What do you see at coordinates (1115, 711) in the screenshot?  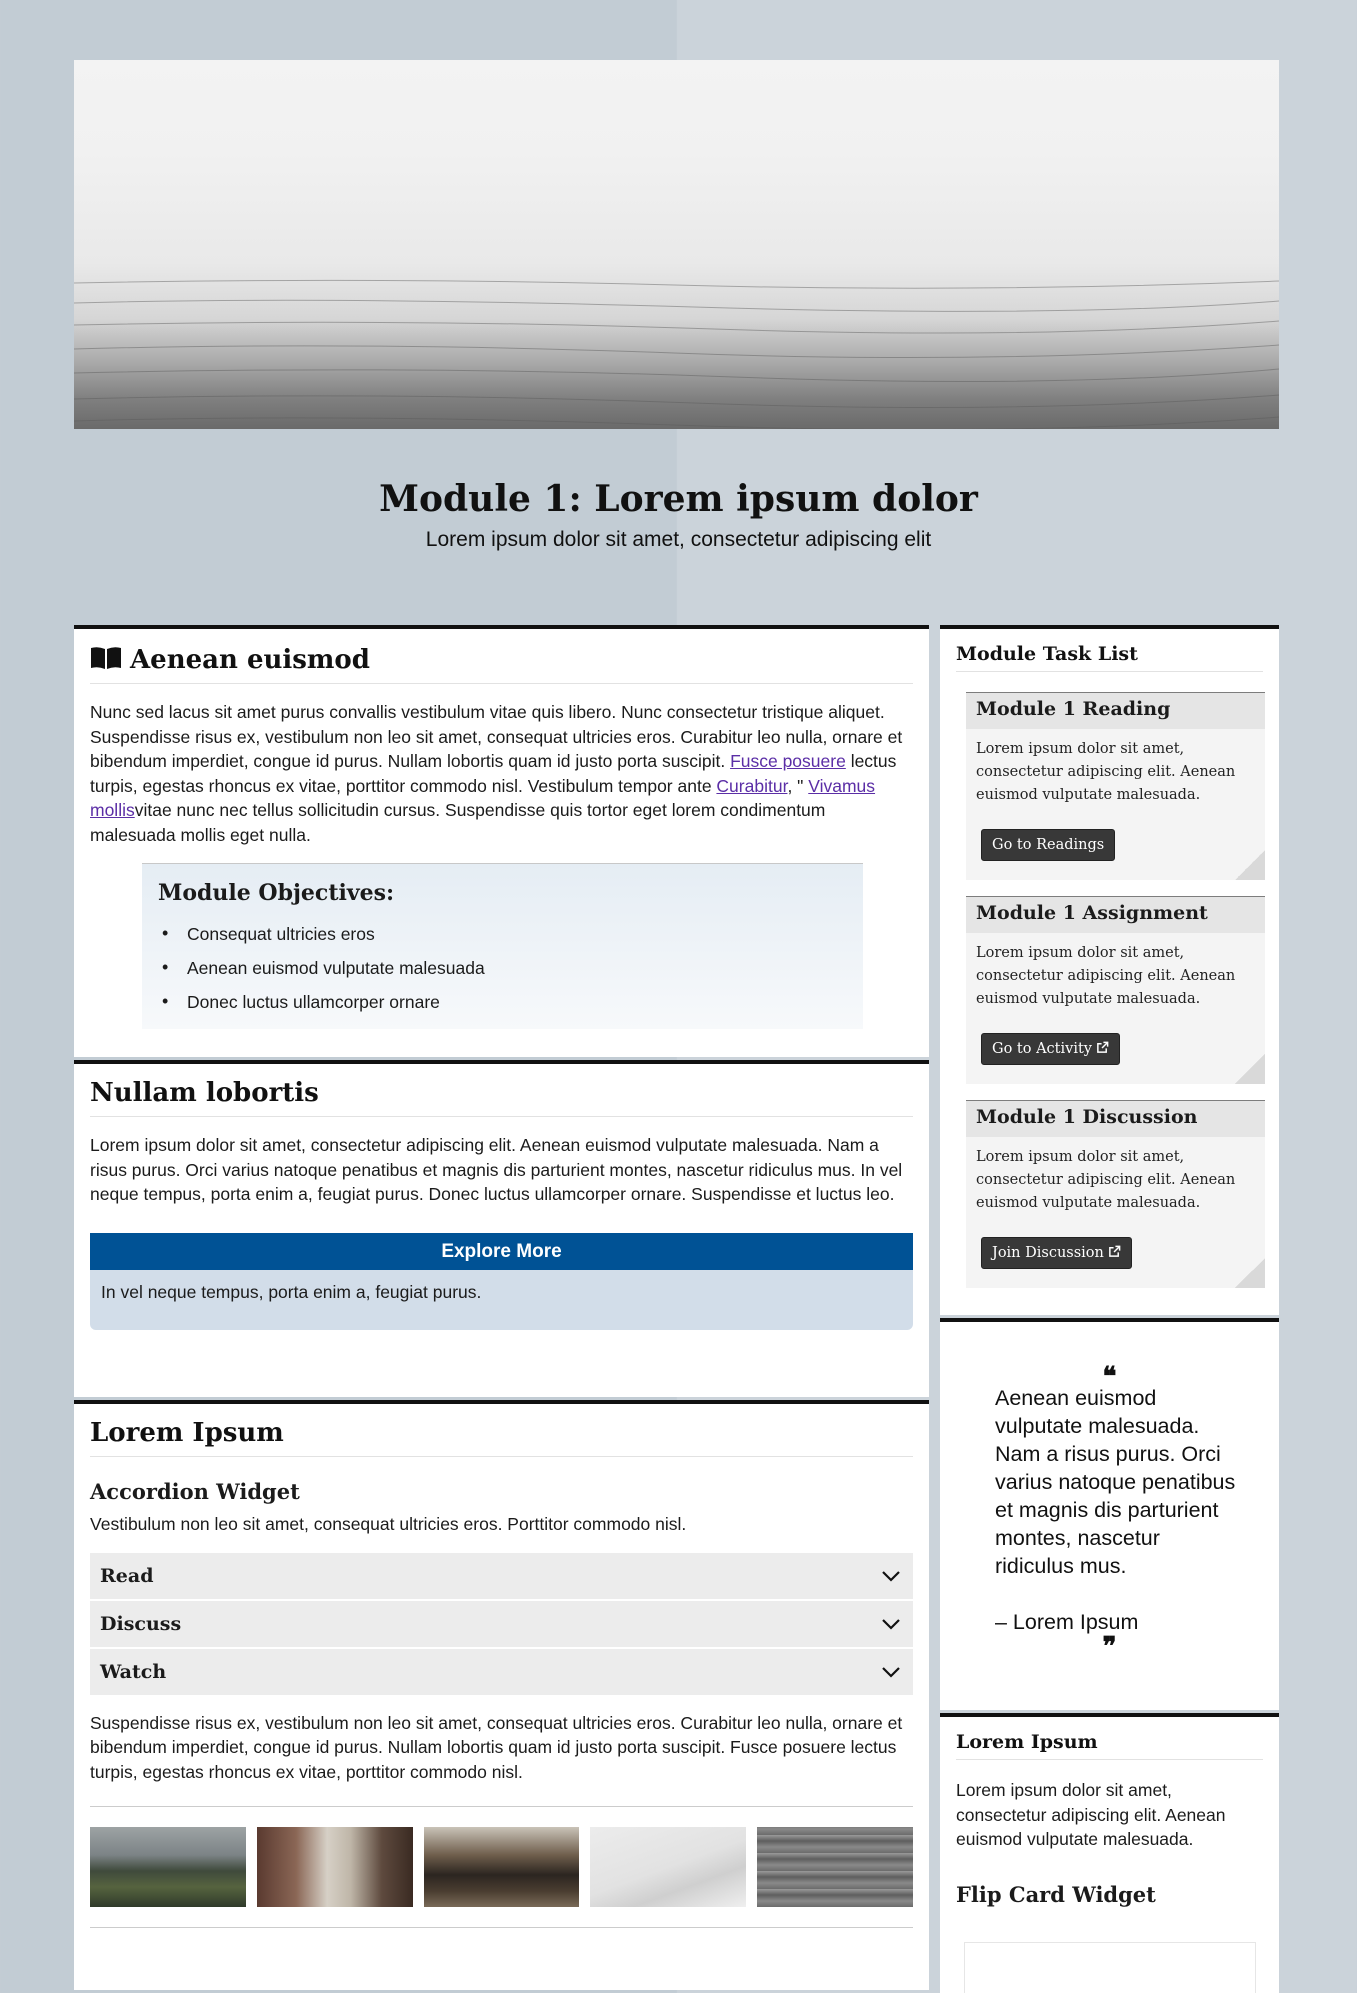 I see `task-title: Module 1 Reading` at bounding box center [1115, 711].